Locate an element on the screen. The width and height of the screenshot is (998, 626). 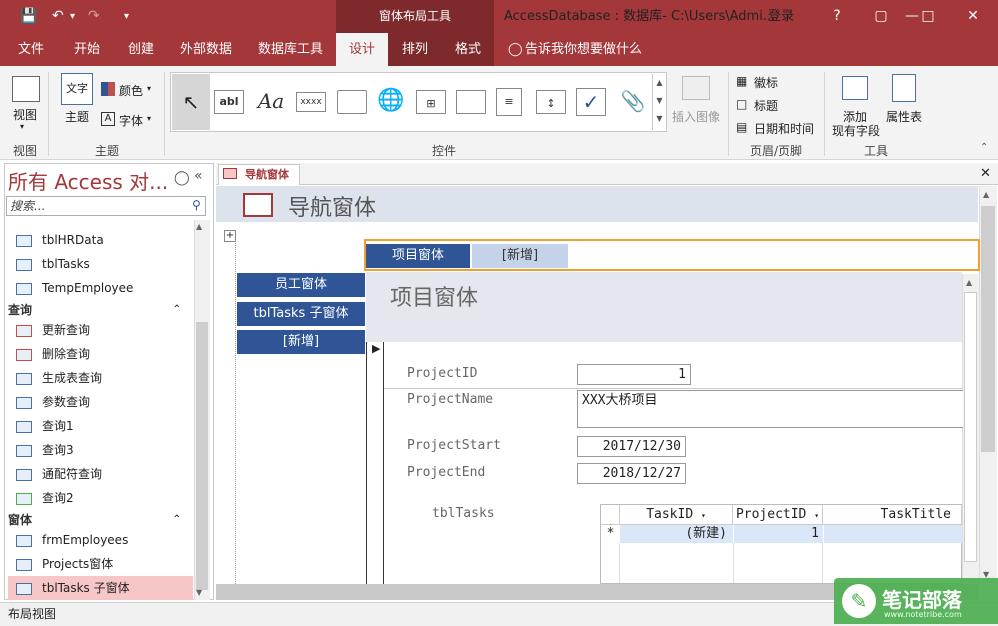
nav-item-table: tblTasks is located at coordinates (100, 264).